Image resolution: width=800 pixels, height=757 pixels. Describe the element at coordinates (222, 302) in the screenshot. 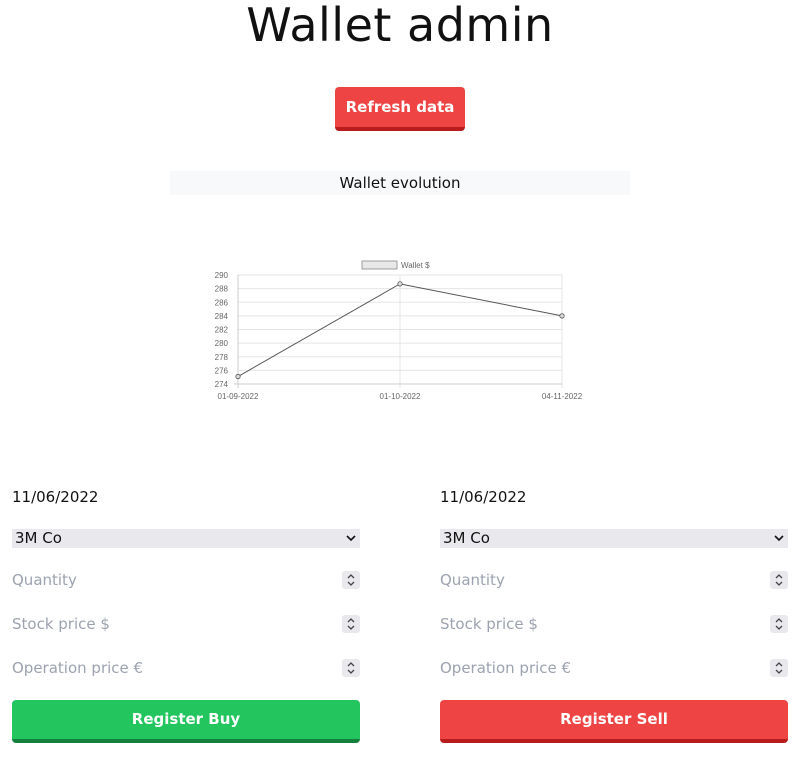

I see `y-tick-label: 286` at that location.